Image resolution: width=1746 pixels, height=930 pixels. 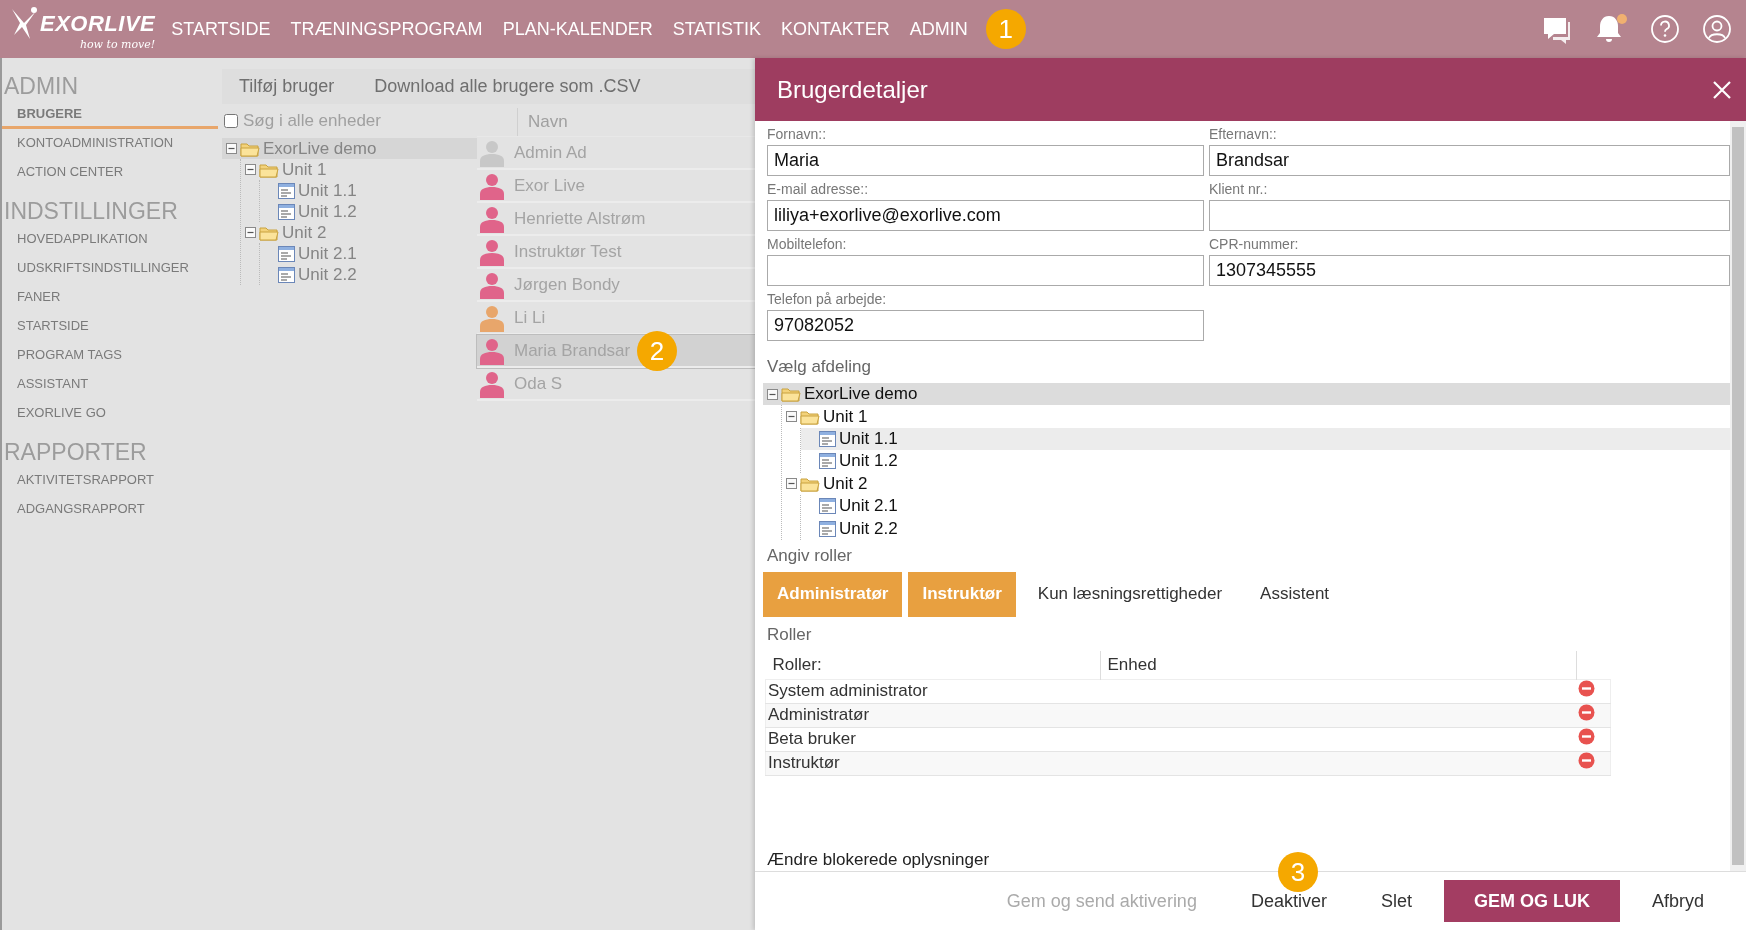 What do you see at coordinates (41, 86) in the screenshot?
I see `section-heading: ADMIN` at bounding box center [41, 86].